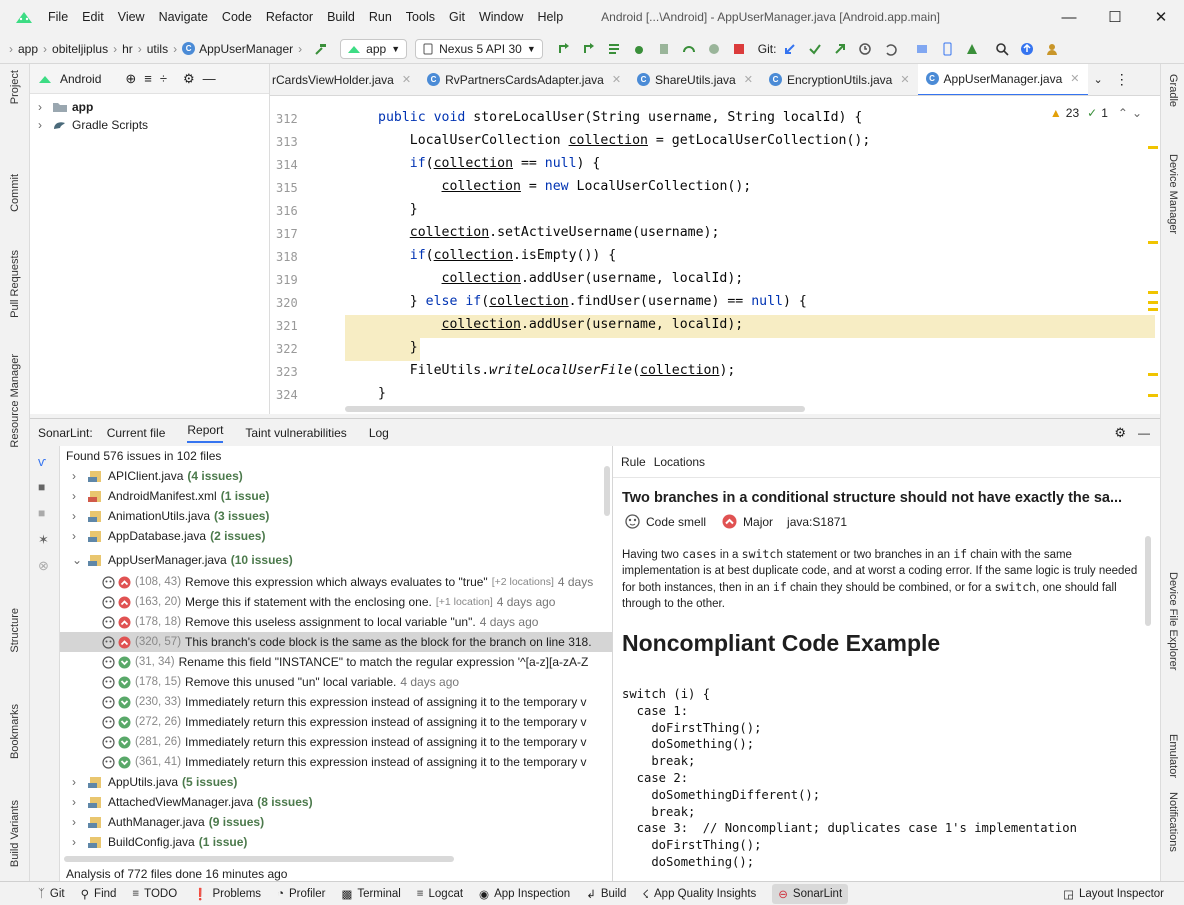 This screenshot has height=905, width=1184. I want to click on profile-icon, so click(689, 49).